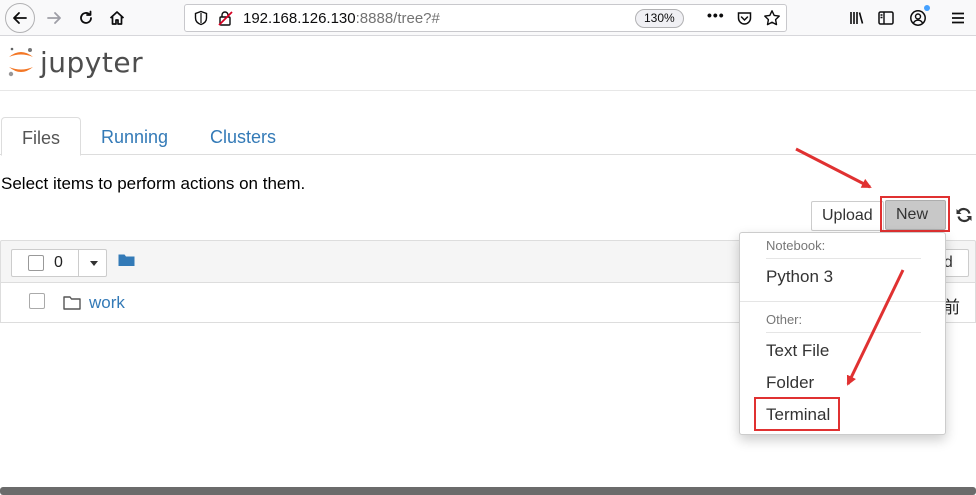 The image size is (976, 495). I want to click on select-menu-caret-icon, so click(94, 263).